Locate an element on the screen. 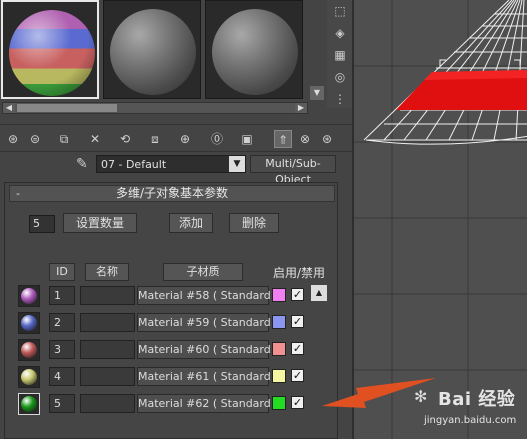 The height and width of the screenshot is (439, 527). sub-material-button: Material #59 ( Standard ) is located at coordinates (208, 322).